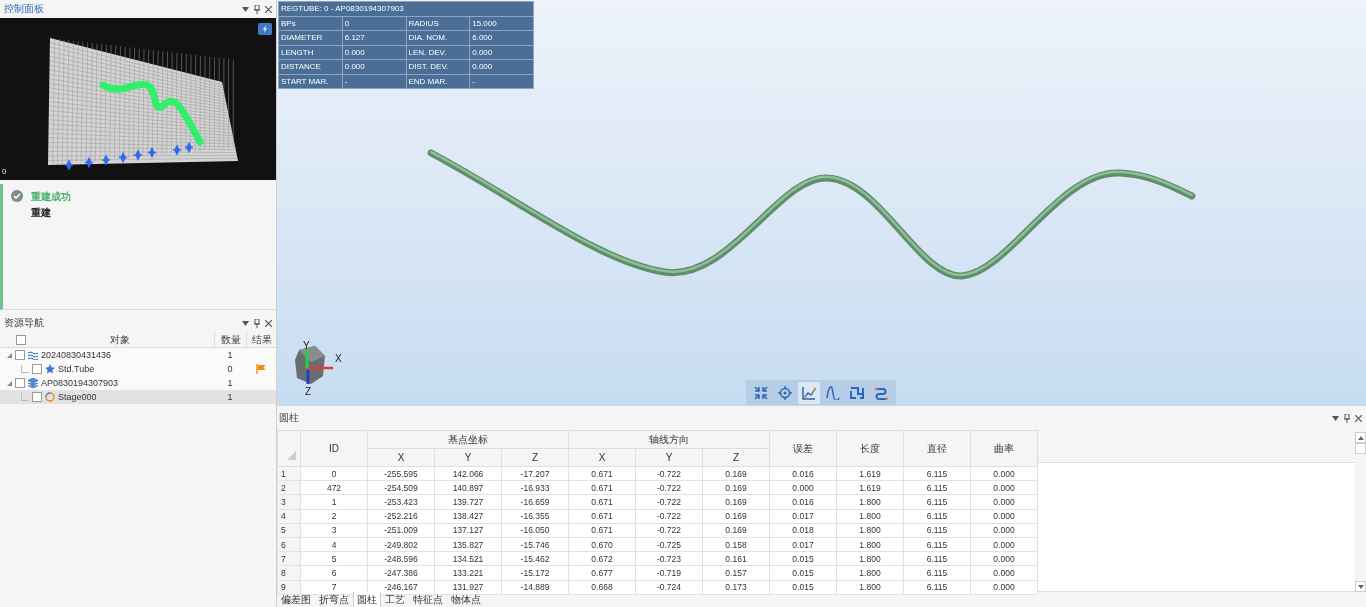  Describe the element at coordinates (338, 358) in the screenshot. I see `axis-label: X` at that location.